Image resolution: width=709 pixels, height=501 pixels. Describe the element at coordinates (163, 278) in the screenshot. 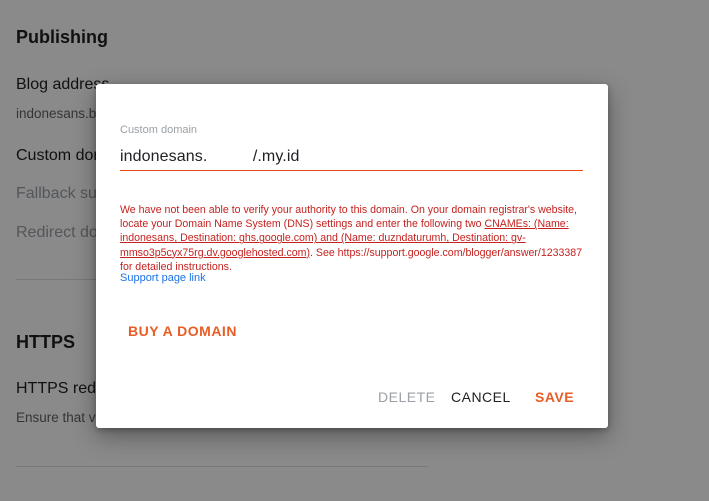

I see `support-page-link: Support page link` at that location.